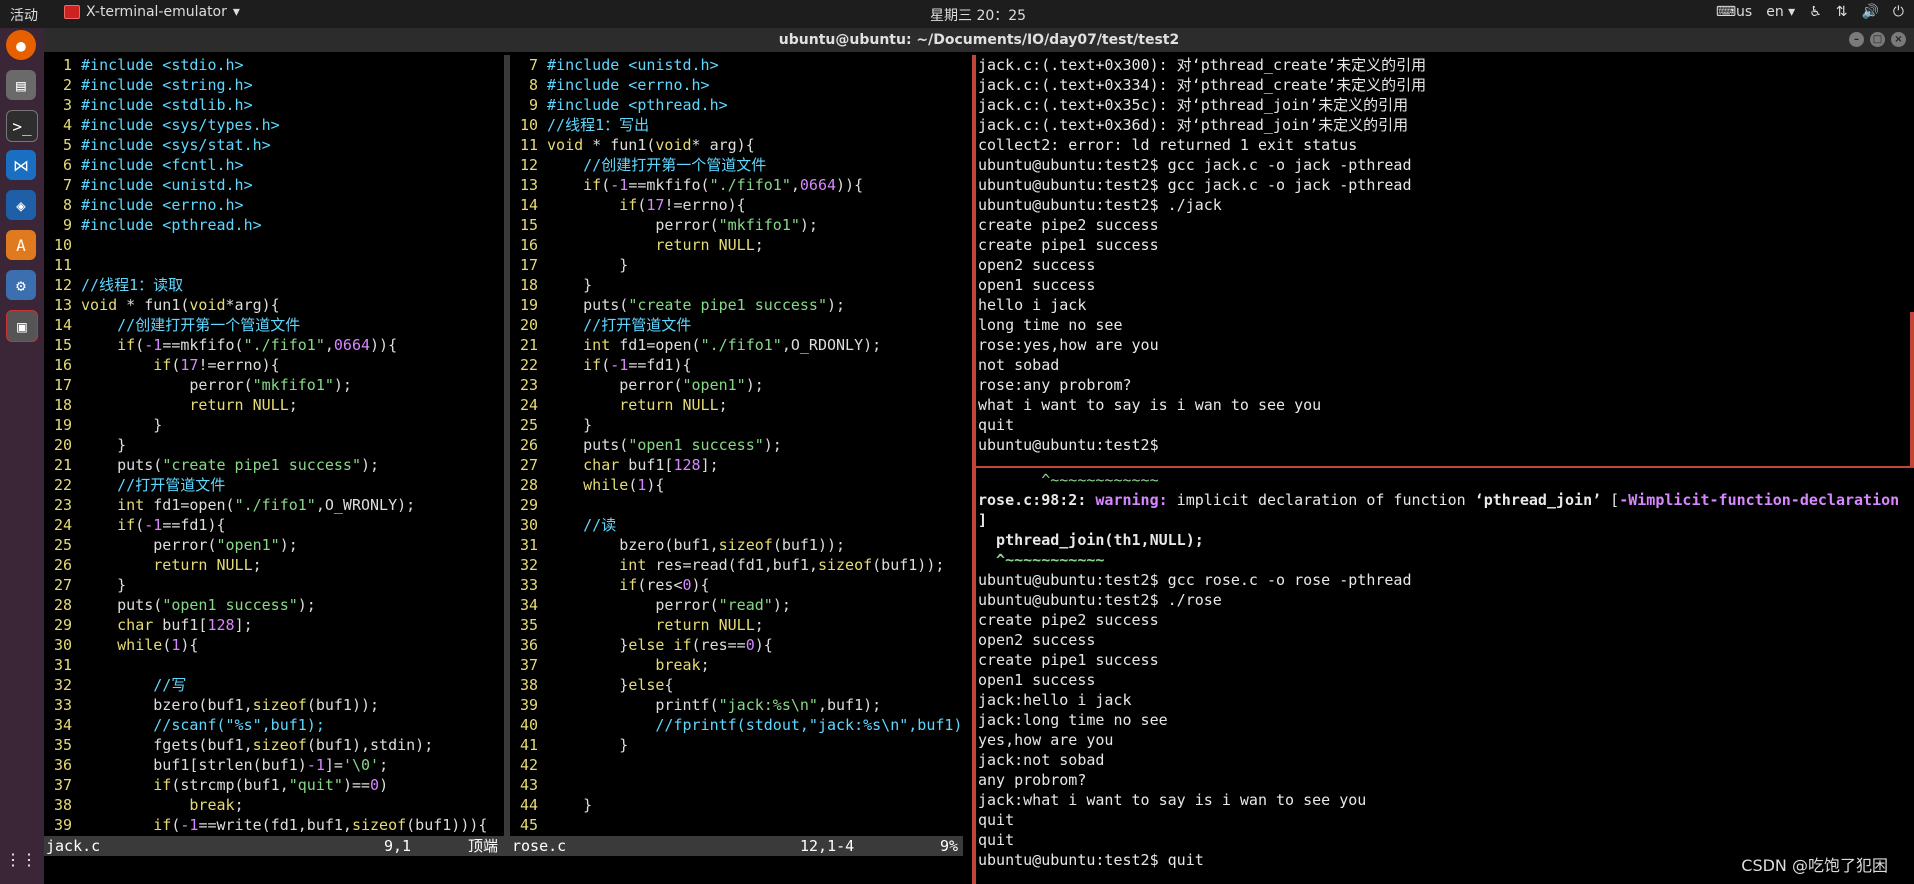 This screenshot has width=1914, height=884. I want to click on middle-code-line: 42, so click(736, 765).